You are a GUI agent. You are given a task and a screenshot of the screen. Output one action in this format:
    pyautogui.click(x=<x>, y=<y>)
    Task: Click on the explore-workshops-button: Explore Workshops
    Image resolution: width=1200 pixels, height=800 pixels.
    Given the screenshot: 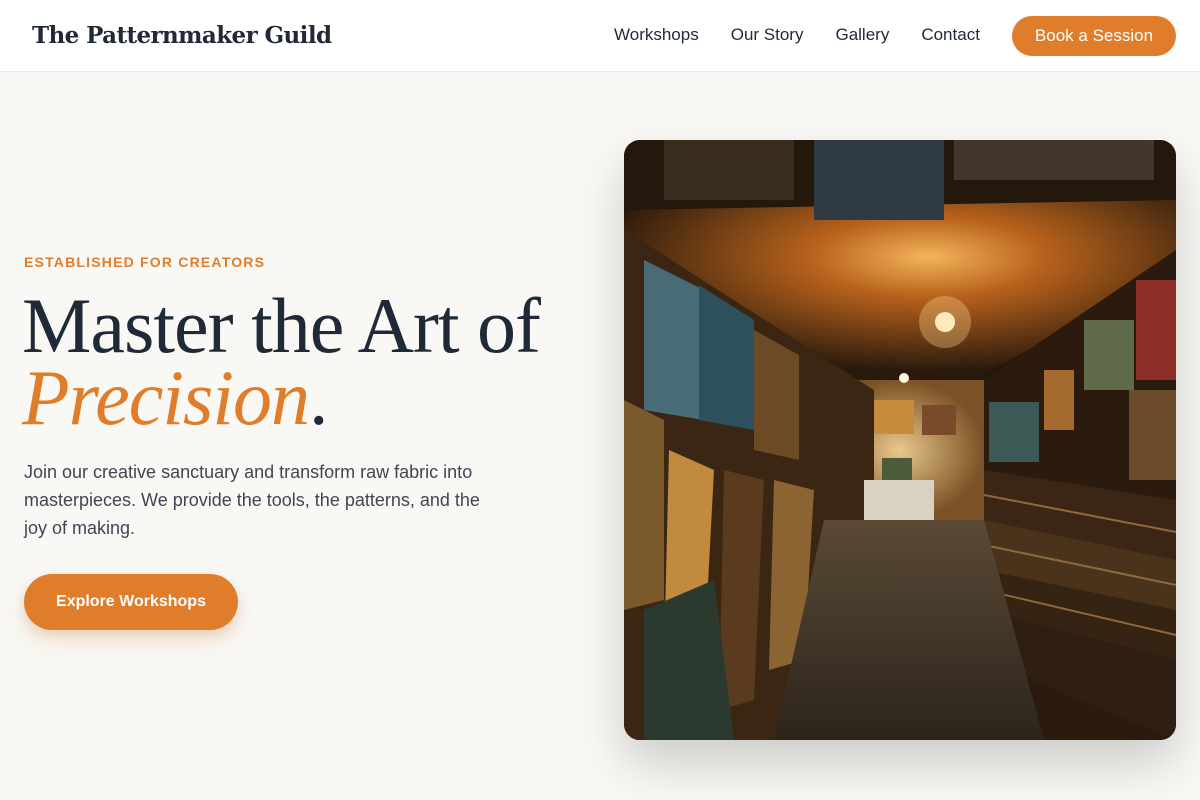 What is the action you would take?
    pyautogui.click(x=131, y=602)
    